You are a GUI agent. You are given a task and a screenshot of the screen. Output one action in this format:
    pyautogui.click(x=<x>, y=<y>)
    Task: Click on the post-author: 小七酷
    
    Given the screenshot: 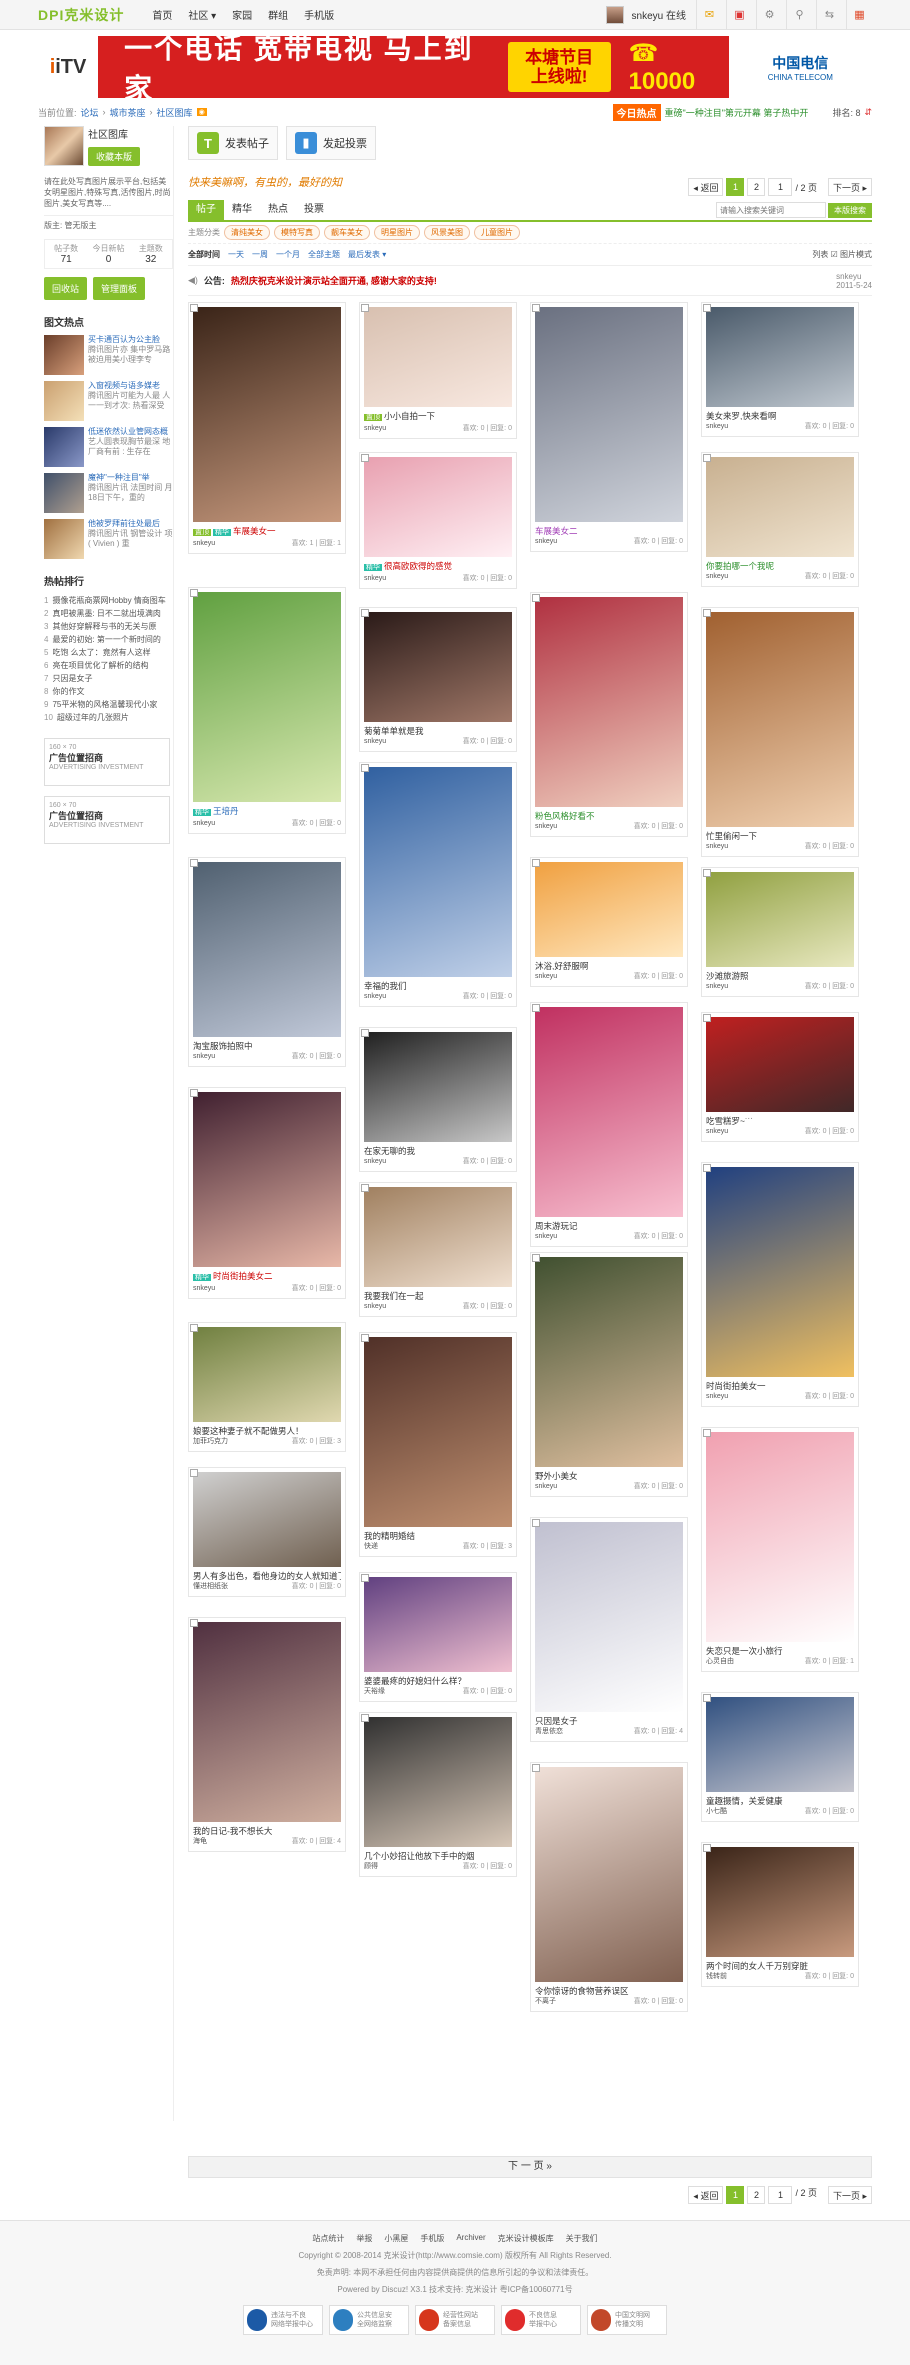 What is the action you would take?
    pyautogui.click(x=716, y=1812)
    